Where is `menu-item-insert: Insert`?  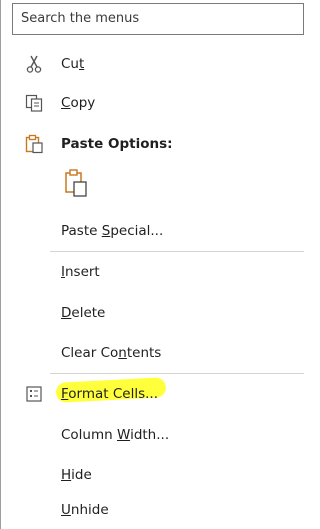
menu-item-insert: Insert is located at coordinates (153, 272).